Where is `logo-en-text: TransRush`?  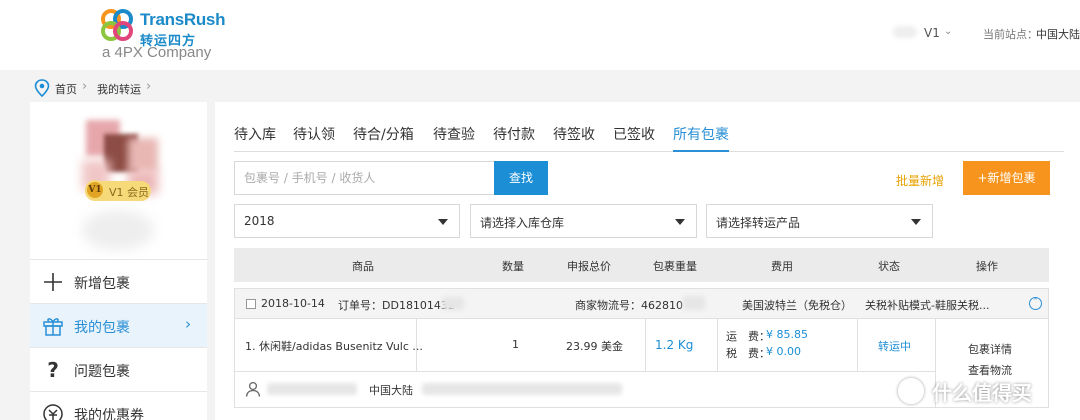 logo-en-text: TransRush is located at coordinates (183, 19).